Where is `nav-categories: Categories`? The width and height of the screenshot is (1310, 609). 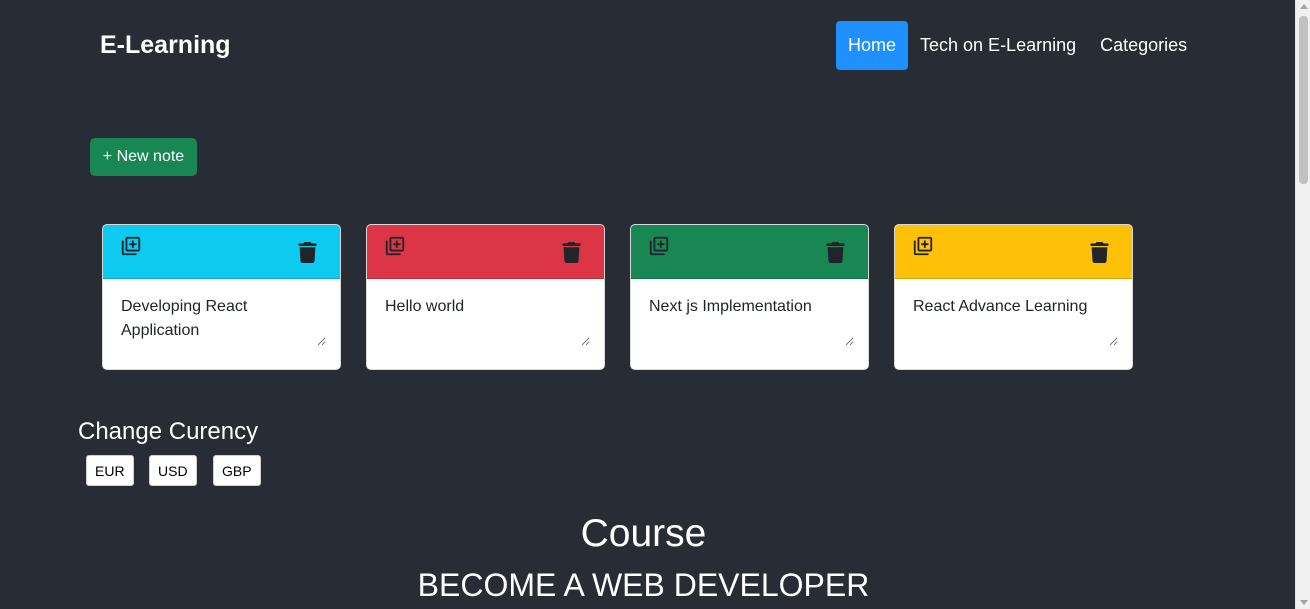
nav-categories: Categories is located at coordinates (1143, 45).